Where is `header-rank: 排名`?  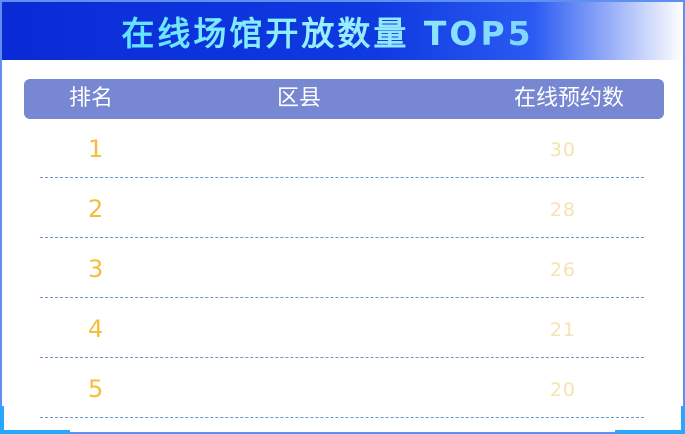
header-rank: 排名 is located at coordinates (91, 98).